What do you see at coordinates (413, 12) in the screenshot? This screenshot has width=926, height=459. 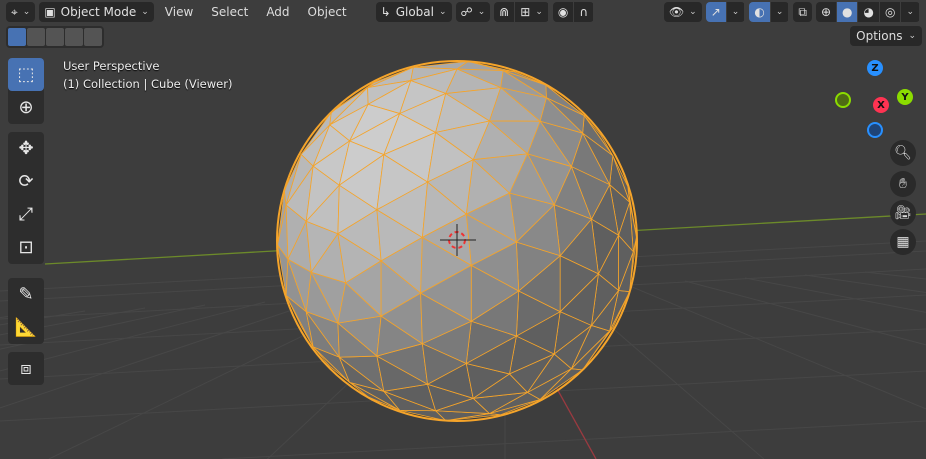 I see `orientation-dropdown: ↳ Global ⌄` at bounding box center [413, 12].